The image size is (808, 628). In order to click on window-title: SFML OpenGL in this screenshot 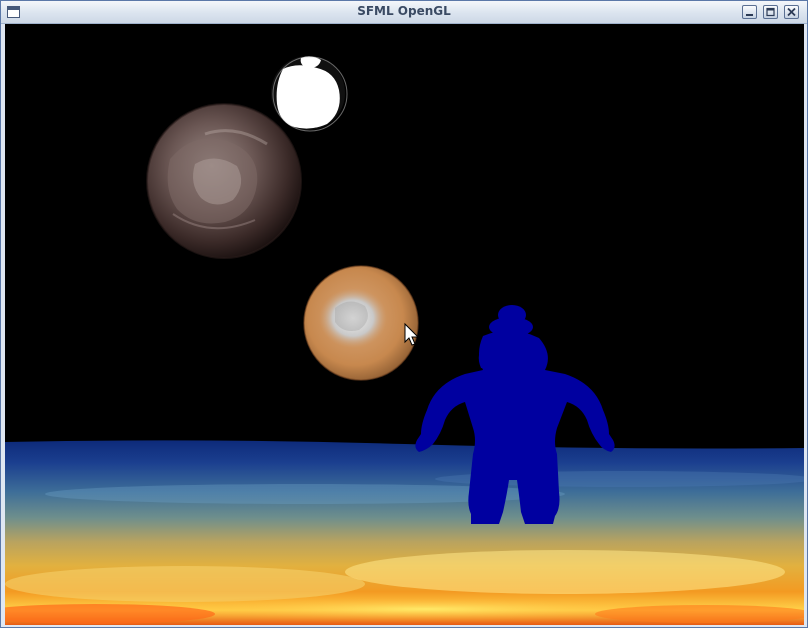, I will do `click(404, 11)`.